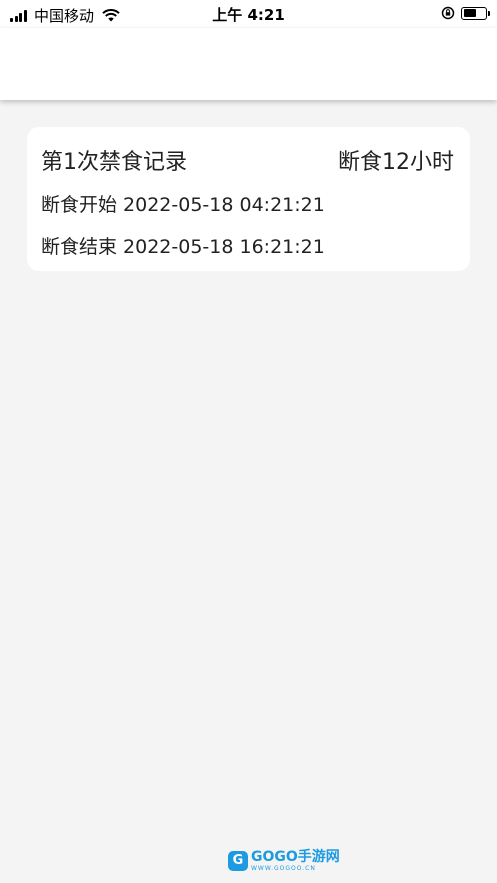  I want to click on record-start-time: 断食开始 2022-05-18 04:21:21, so click(183, 205).